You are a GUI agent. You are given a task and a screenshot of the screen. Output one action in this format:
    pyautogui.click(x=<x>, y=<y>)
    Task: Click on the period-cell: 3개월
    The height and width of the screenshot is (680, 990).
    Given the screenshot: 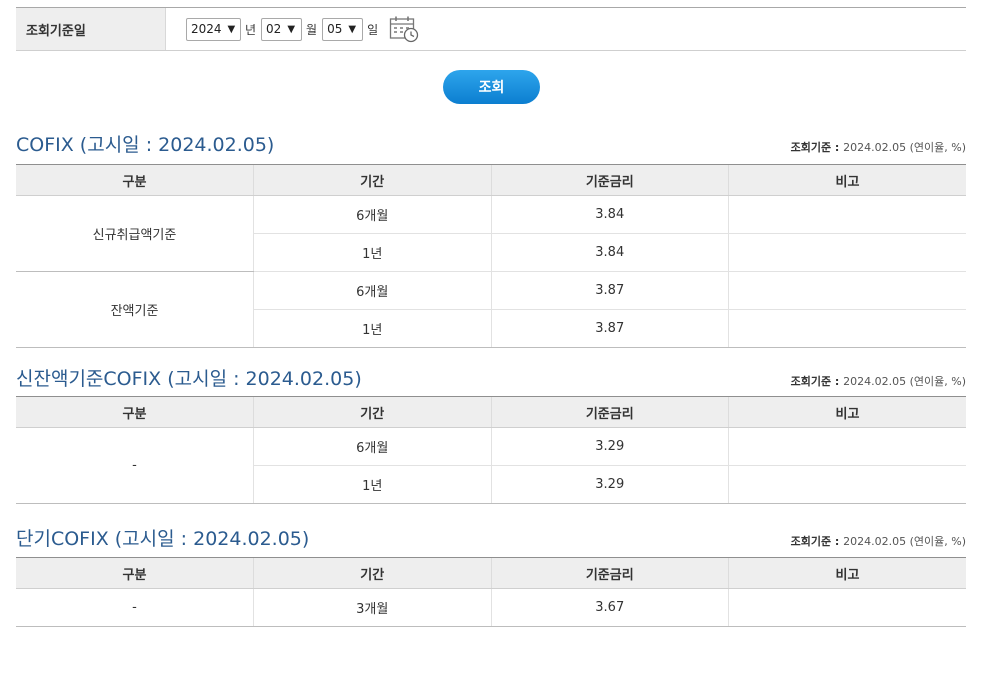 What is the action you would take?
    pyautogui.click(x=372, y=607)
    